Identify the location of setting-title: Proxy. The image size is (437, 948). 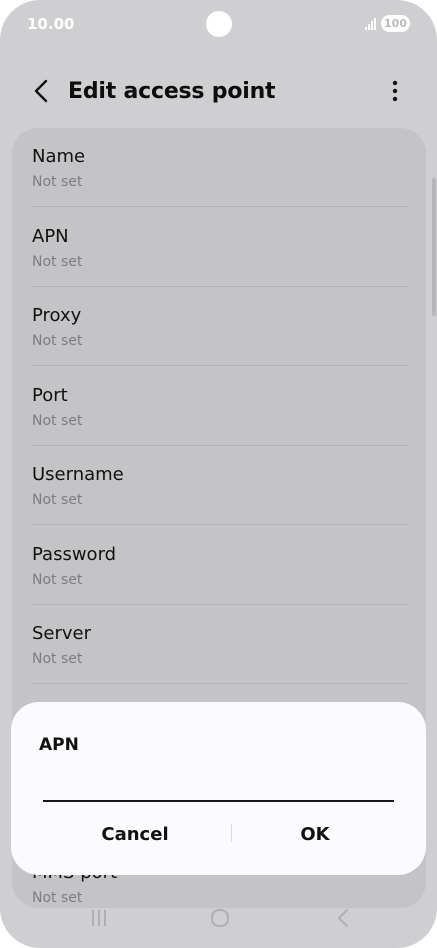
(57, 315).